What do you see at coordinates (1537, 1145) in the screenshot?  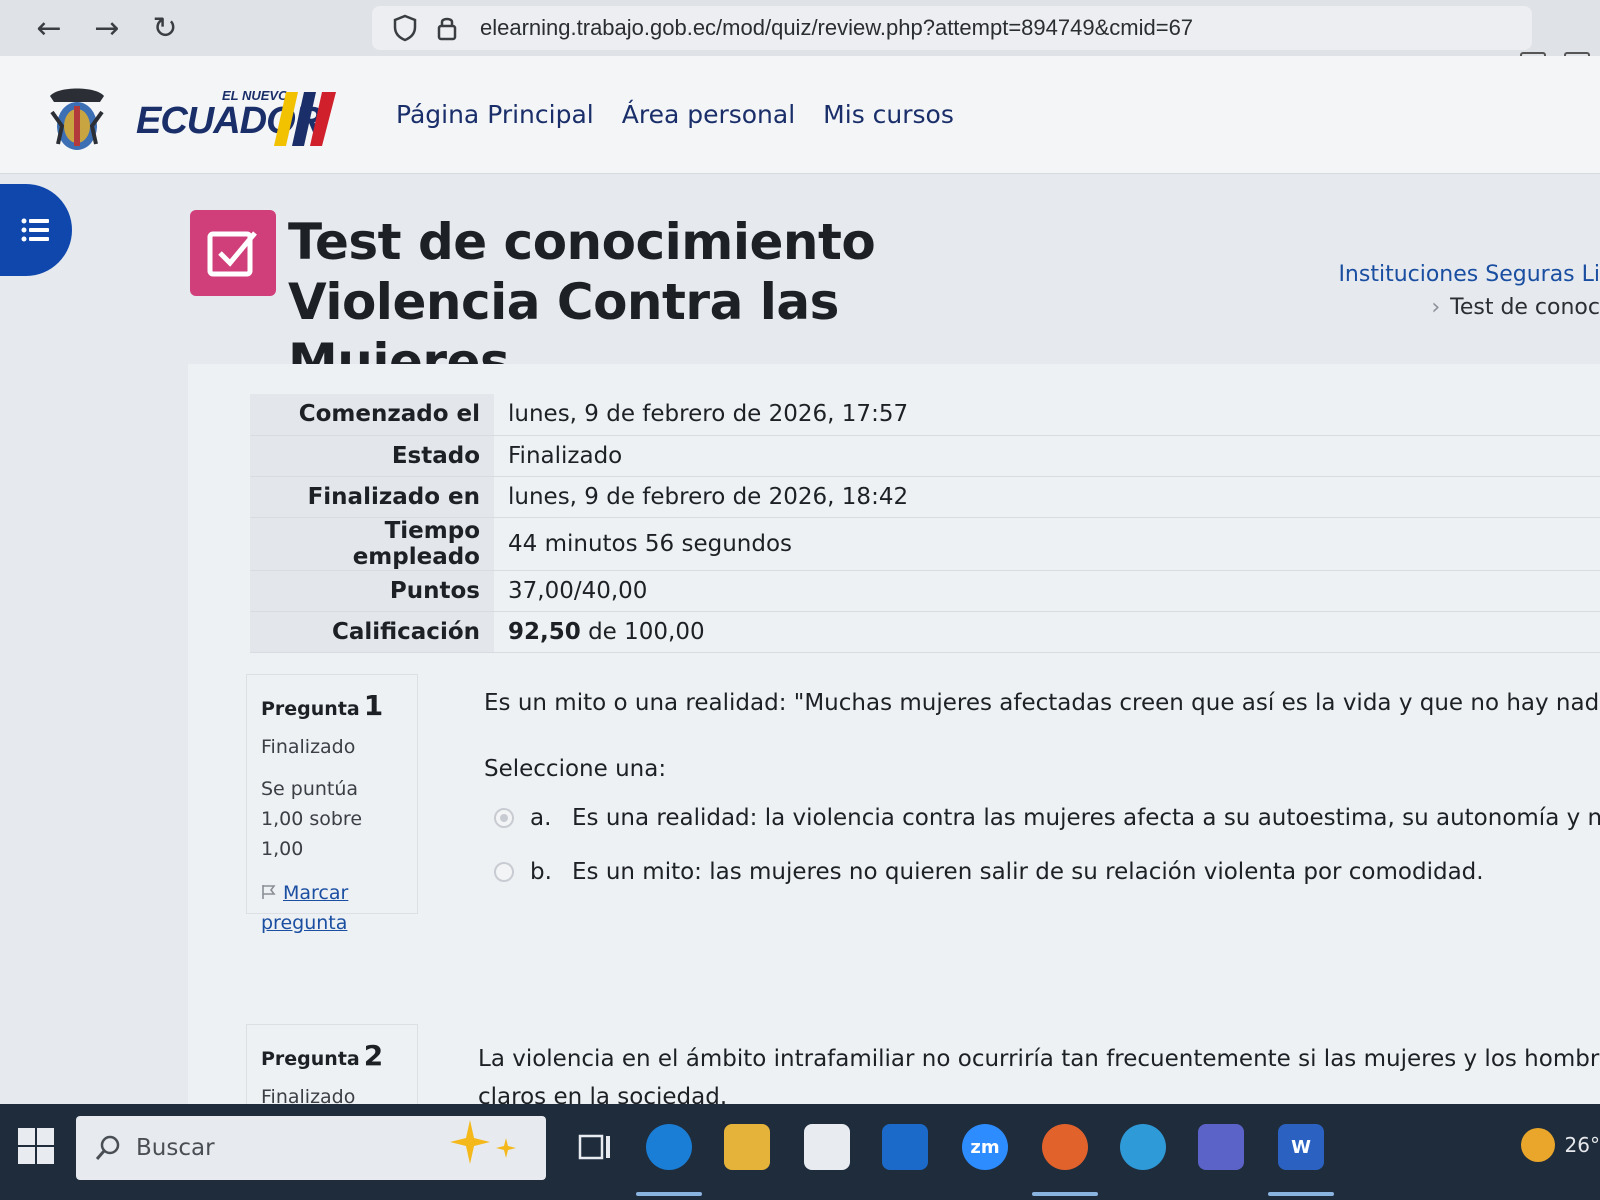 I see `weather-sun-icon` at bounding box center [1537, 1145].